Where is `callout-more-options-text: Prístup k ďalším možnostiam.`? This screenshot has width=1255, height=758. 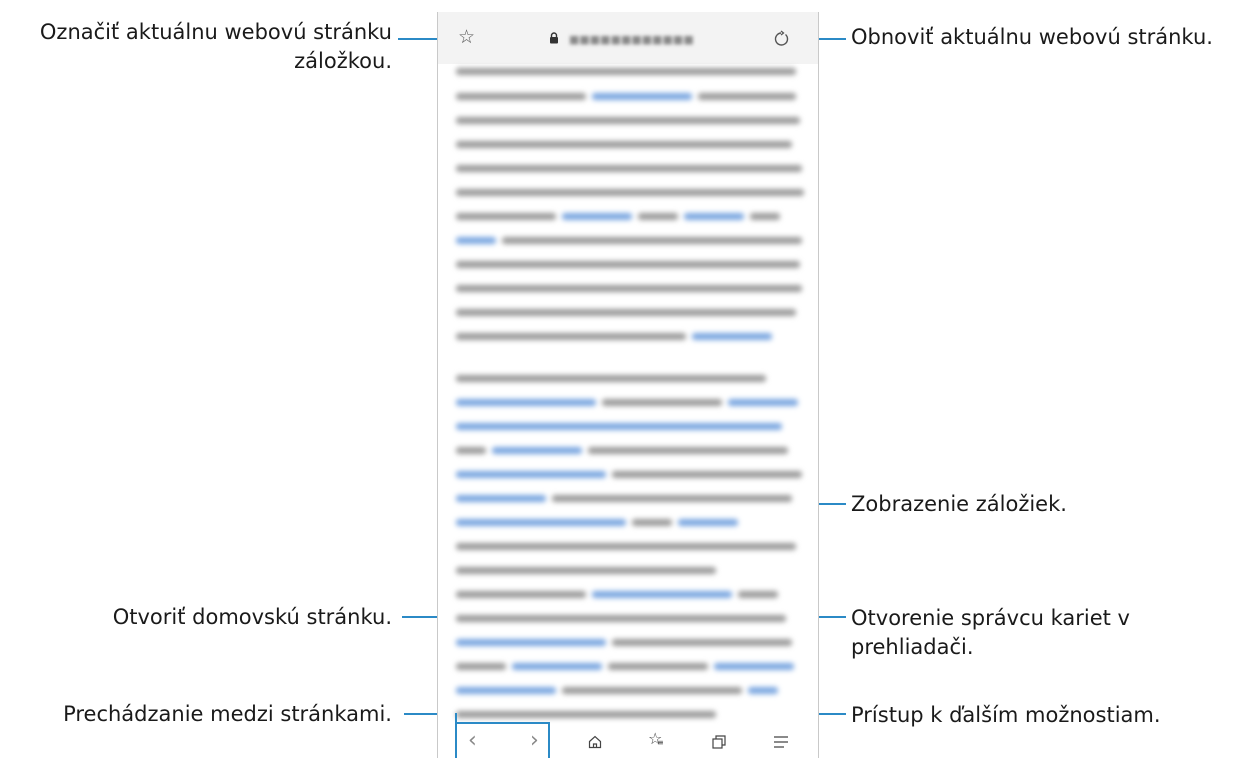 callout-more-options-text: Prístup k ďalším možnostiam. is located at coordinates (1006, 715).